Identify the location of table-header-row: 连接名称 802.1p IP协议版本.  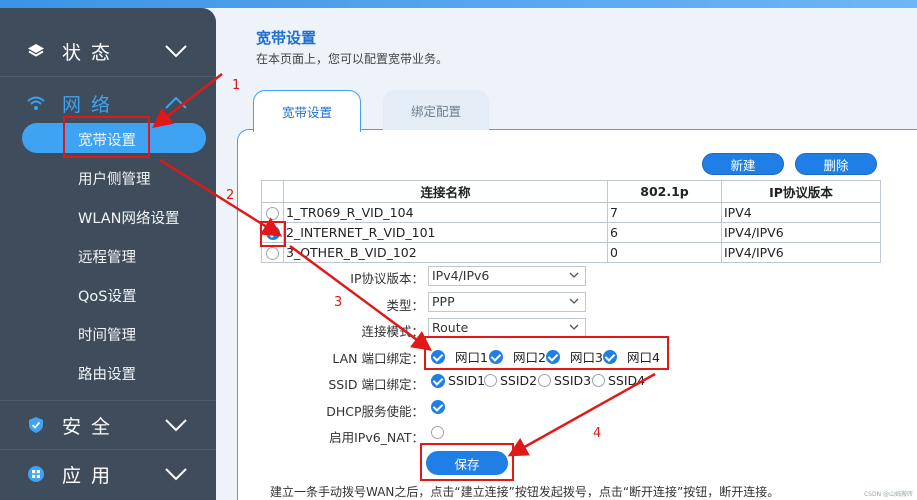
(571, 191).